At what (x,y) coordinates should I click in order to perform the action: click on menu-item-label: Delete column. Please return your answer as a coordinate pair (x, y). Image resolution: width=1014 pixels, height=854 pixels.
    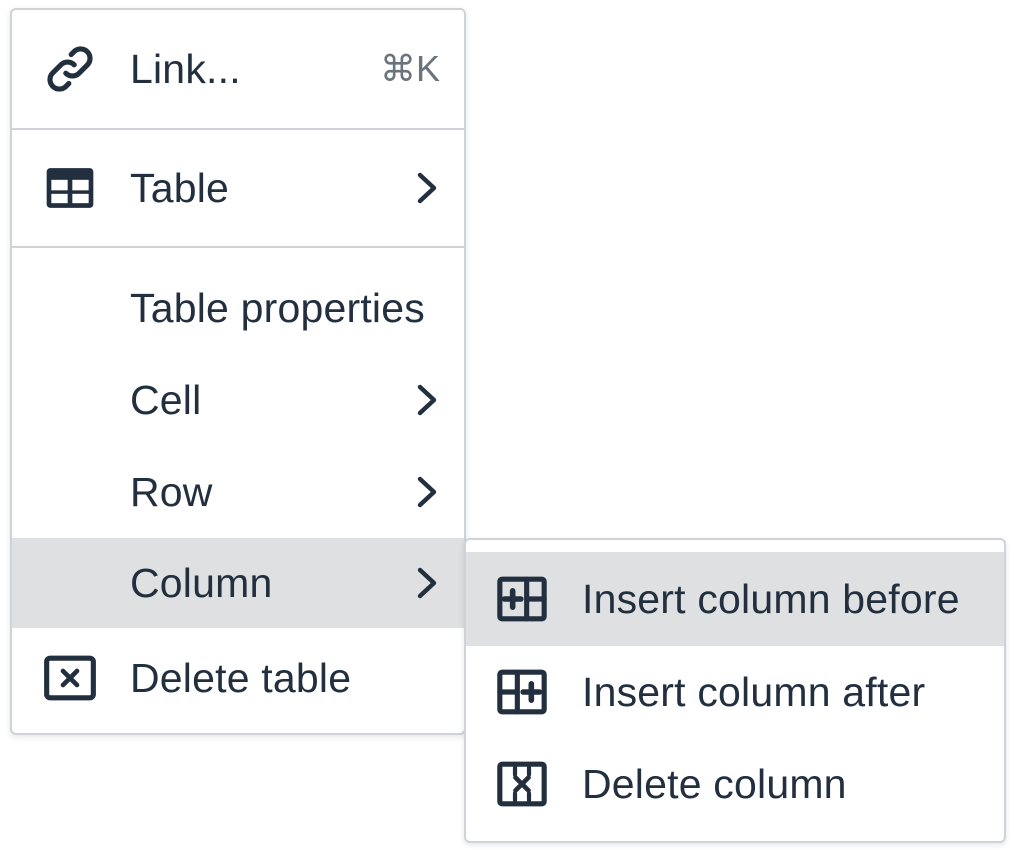
    Looking at the image, I should click on (714, 783).